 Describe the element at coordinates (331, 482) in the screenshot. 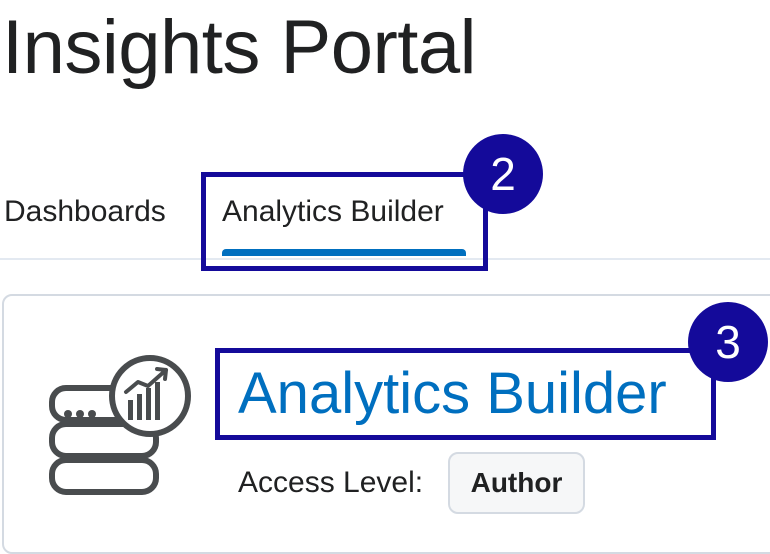

I see `access-level-label: Access Level:` at that location.